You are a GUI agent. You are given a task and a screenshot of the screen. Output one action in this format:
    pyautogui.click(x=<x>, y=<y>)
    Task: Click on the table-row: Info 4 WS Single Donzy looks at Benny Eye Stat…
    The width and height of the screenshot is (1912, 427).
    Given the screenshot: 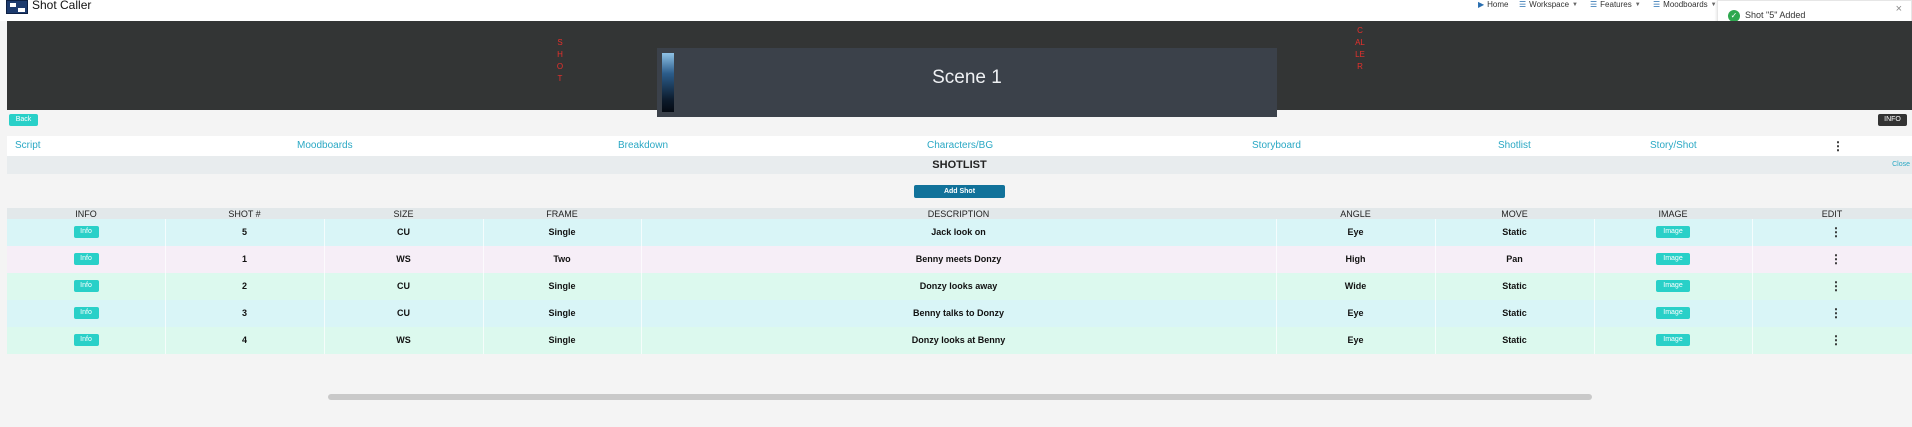 What is the action you would take?
    pyautogui.click(x=959, y=340)
    